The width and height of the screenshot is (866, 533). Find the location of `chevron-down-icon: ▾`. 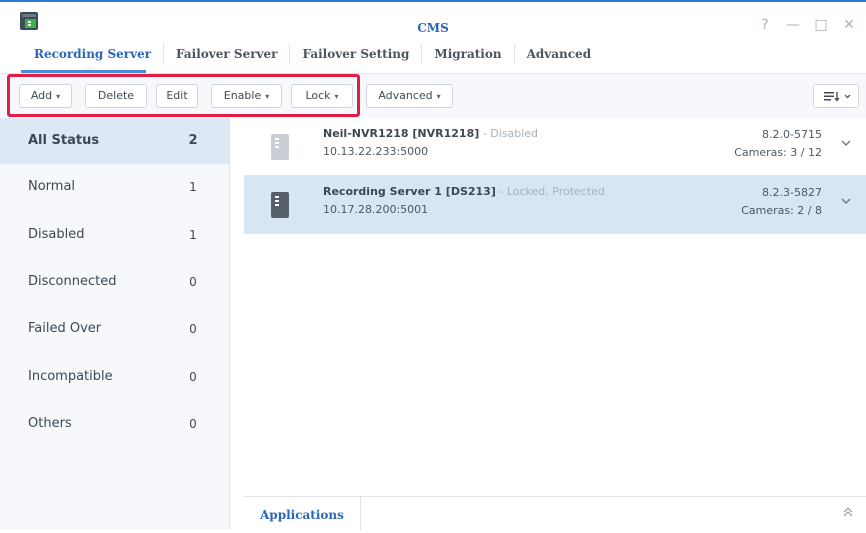

chevron-down-icon: ▾ is located at coordinates (438, 96).